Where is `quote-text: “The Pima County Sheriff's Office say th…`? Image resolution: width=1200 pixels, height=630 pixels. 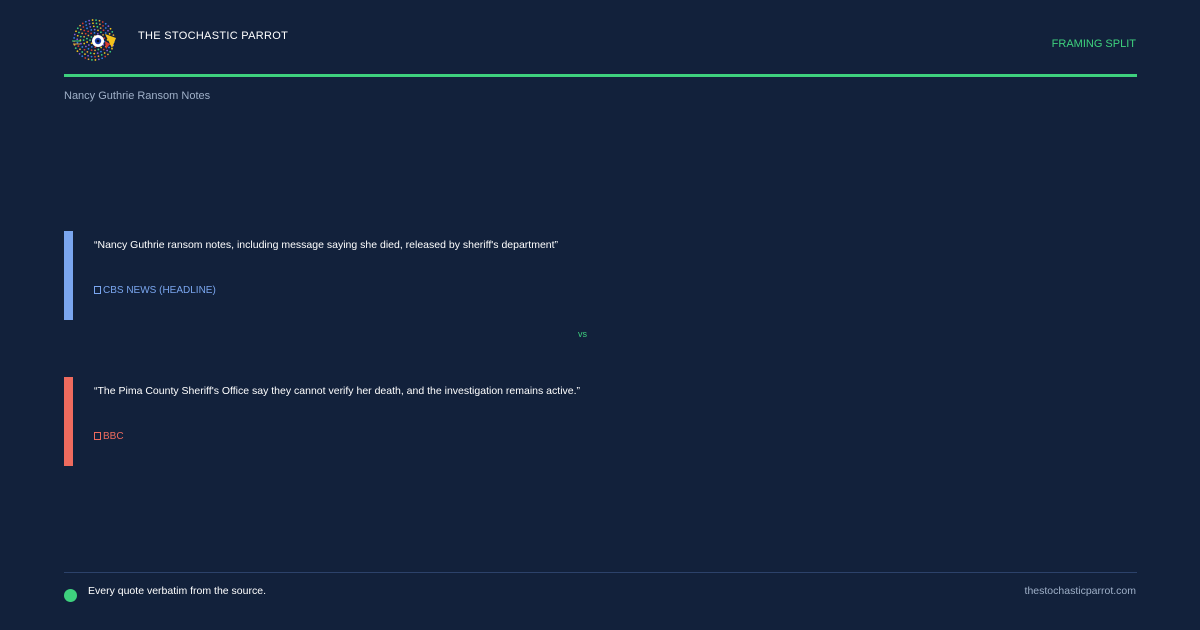
quote-text: “The Pima County Sheriff's Office say th… is located at coordinates (337, 391).